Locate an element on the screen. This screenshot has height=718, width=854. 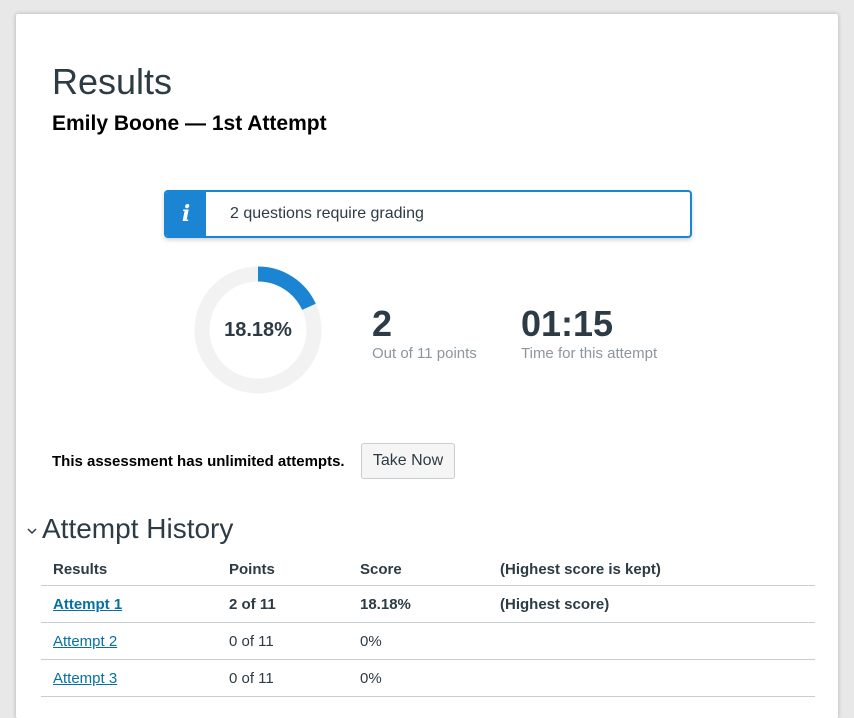
time-value: 01:15 is located at coordinates (589, 324).